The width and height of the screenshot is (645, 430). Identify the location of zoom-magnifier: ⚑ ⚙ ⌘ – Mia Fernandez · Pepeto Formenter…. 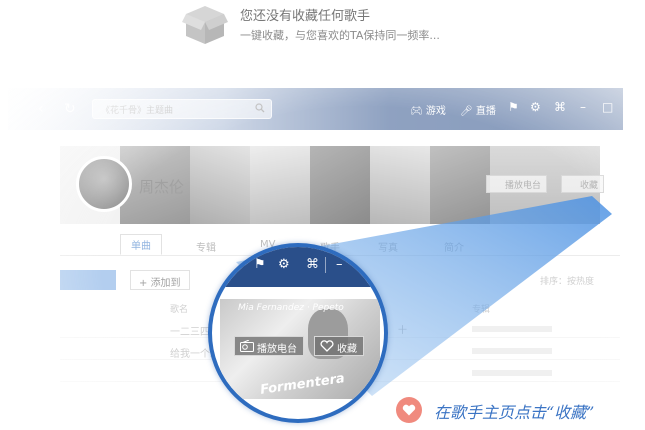
(298, 333).